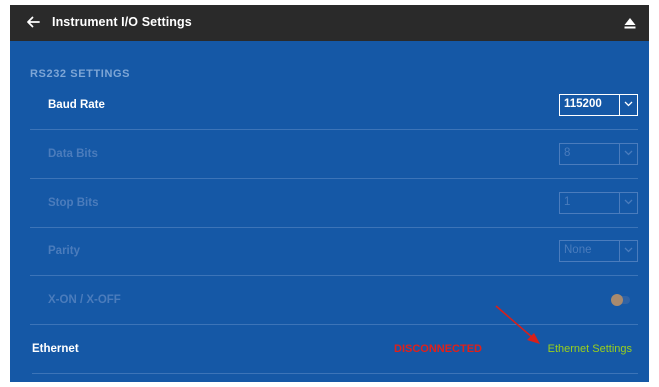  What do you see at coordinates (334, 203) in the screenshot?
I see `stop-bits-row: Stop Bits 1` at bounding box center [334, 203].